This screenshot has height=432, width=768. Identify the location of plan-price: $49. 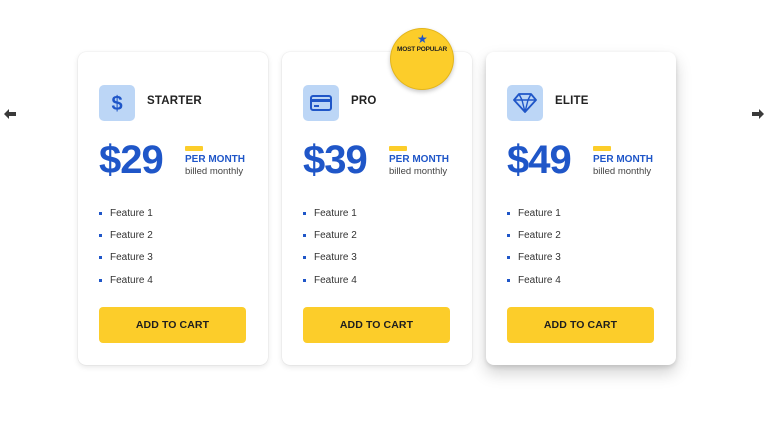
(539, 160).